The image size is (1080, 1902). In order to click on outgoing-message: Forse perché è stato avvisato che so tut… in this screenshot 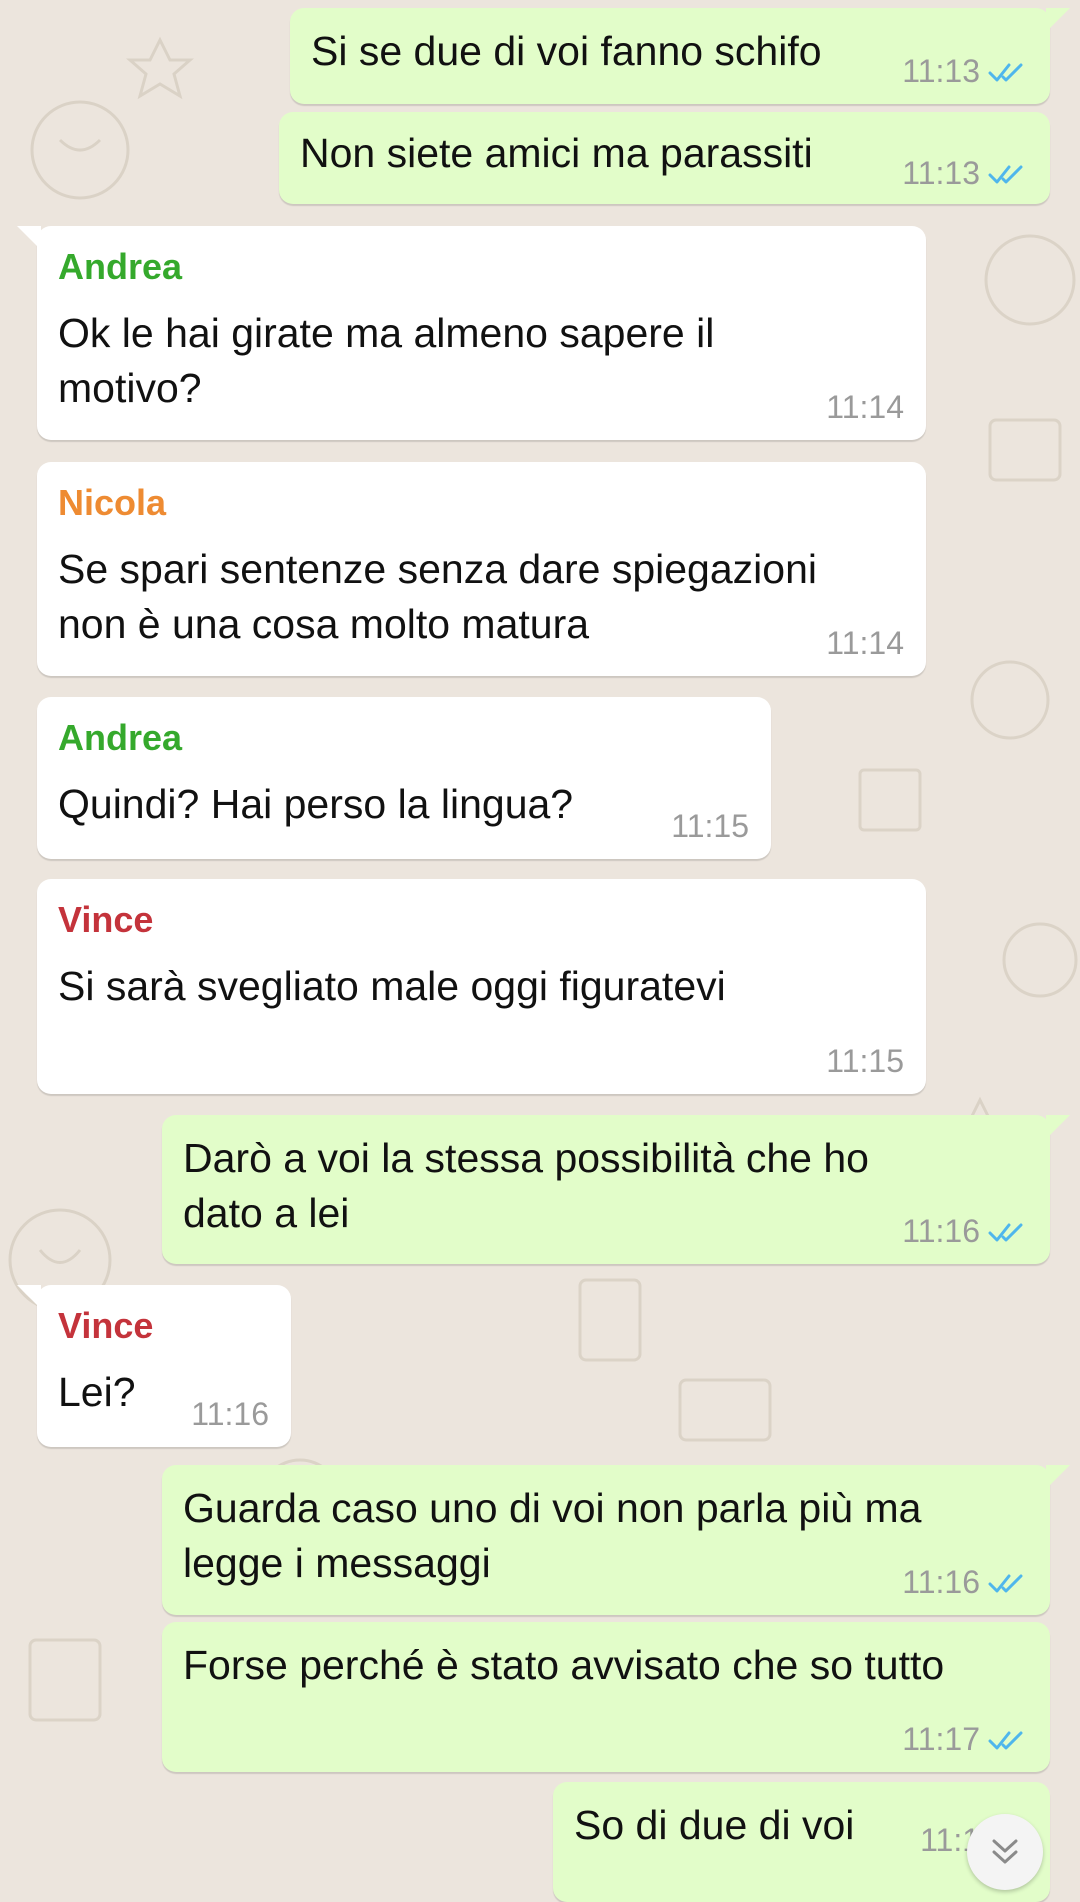, I will do `click(606, 1697)`.